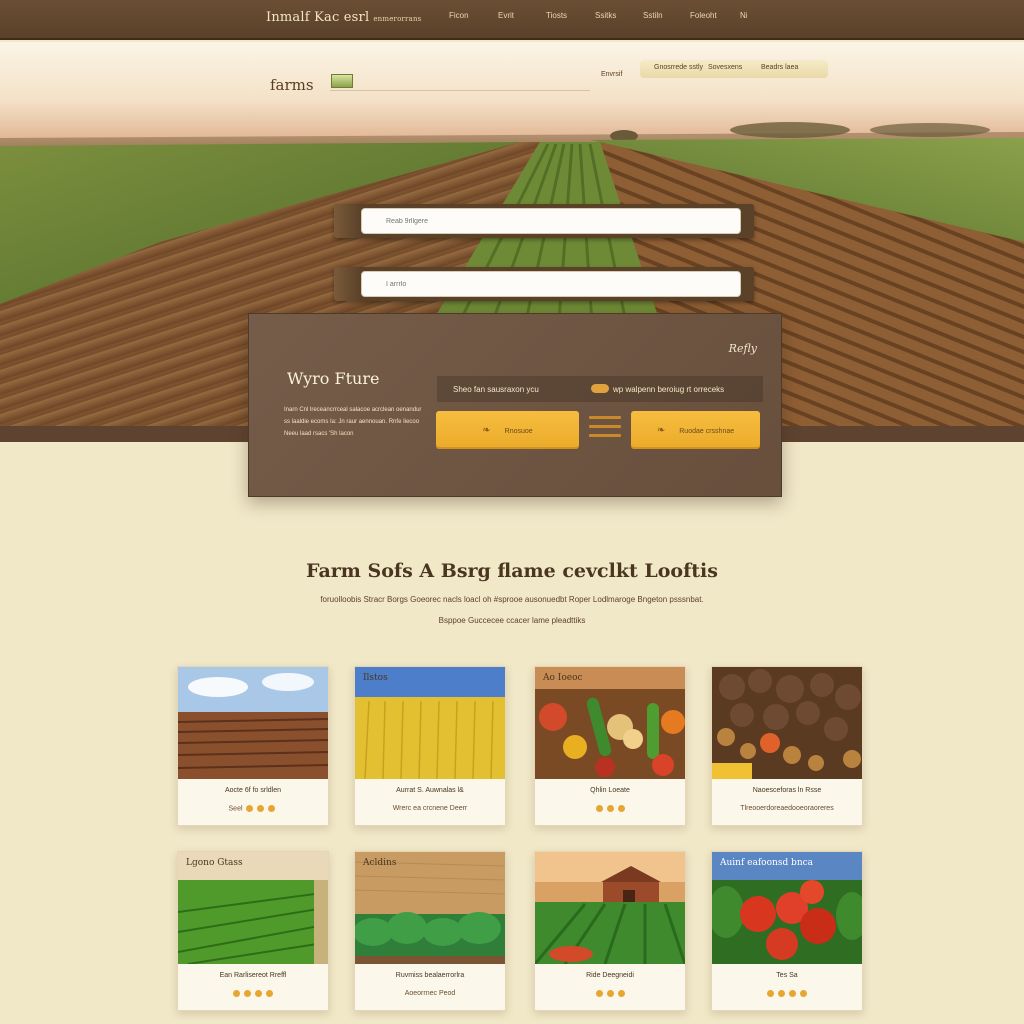  What do you see at coordinates (787, 790) in the screenshot?
I see `card-caption: Naoesceforas ln Rsse` at bounding box center [787, 790].